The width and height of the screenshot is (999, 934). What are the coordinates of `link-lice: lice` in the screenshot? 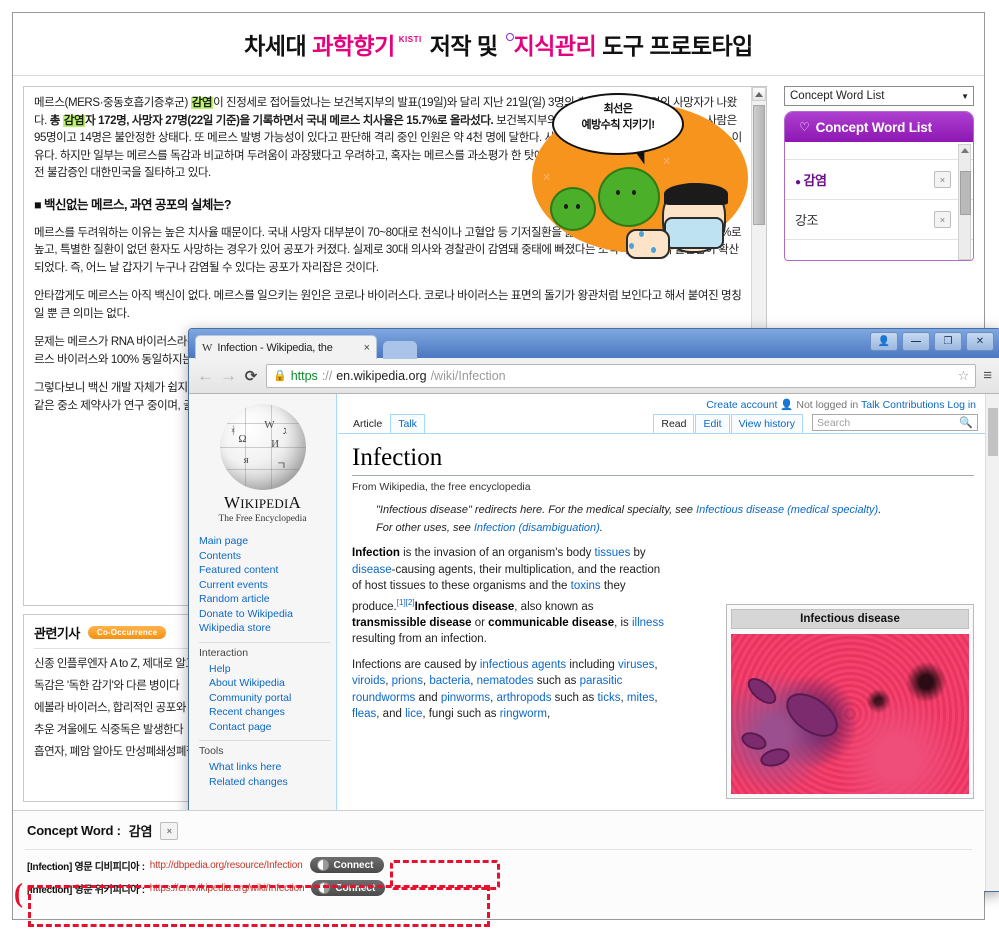 It's located at (413, 714).